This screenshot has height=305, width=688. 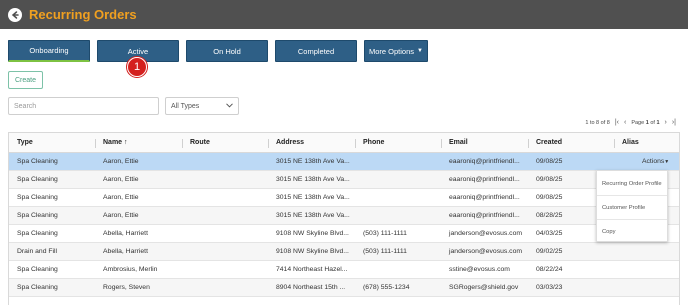 What do you see at coordinates (666, 122) in the screenshot?
I see `next-page-icon: ›` at bounding box center [666, 122].